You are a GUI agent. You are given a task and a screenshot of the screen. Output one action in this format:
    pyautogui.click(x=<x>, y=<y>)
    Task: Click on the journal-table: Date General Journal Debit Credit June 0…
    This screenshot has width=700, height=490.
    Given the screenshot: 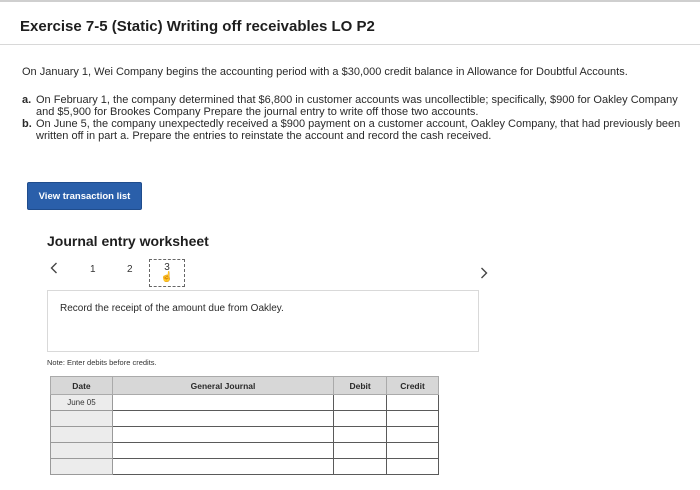 What is the action you would take?
    pyautogui.click(x=244, y=425)
    